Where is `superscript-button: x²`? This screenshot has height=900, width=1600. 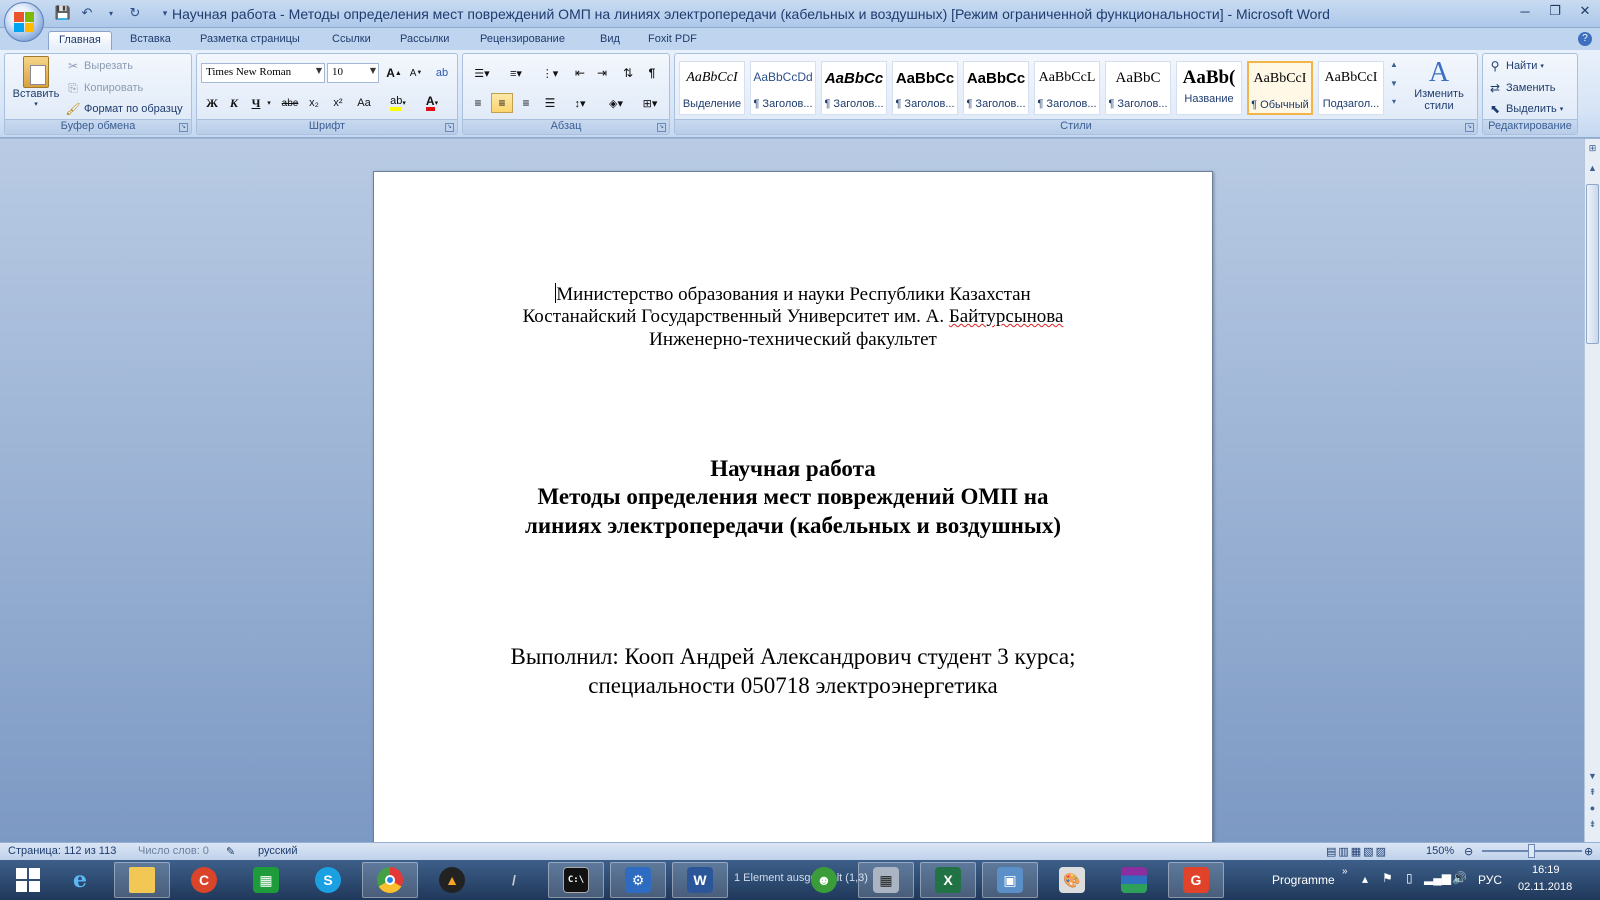
superscript-button: x² is located at coordinates (338, 103).